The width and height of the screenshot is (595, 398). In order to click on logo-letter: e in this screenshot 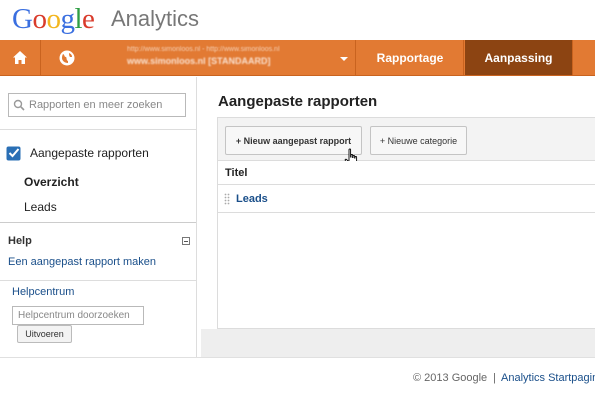, I will do `click(88, 19)`.